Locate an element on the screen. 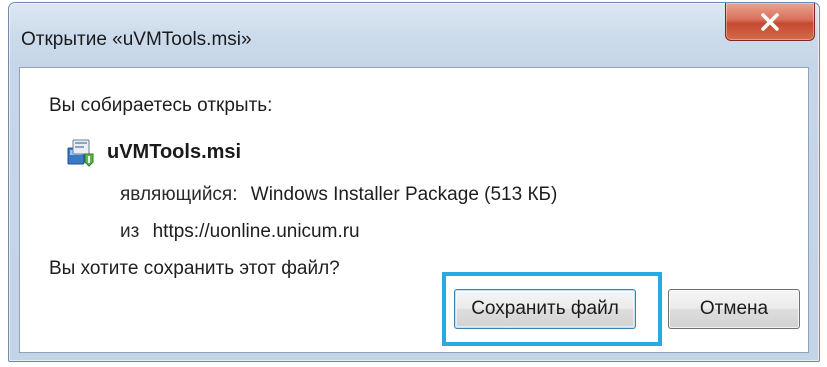  close-icon is located at coordinates (770, 21).